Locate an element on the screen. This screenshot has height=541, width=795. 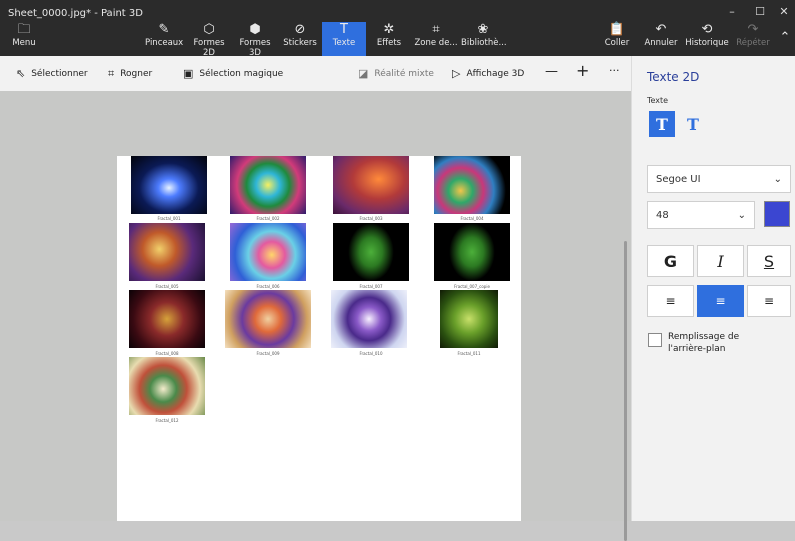
align-center-icon: ≡ is located at coordinates (720, 301).